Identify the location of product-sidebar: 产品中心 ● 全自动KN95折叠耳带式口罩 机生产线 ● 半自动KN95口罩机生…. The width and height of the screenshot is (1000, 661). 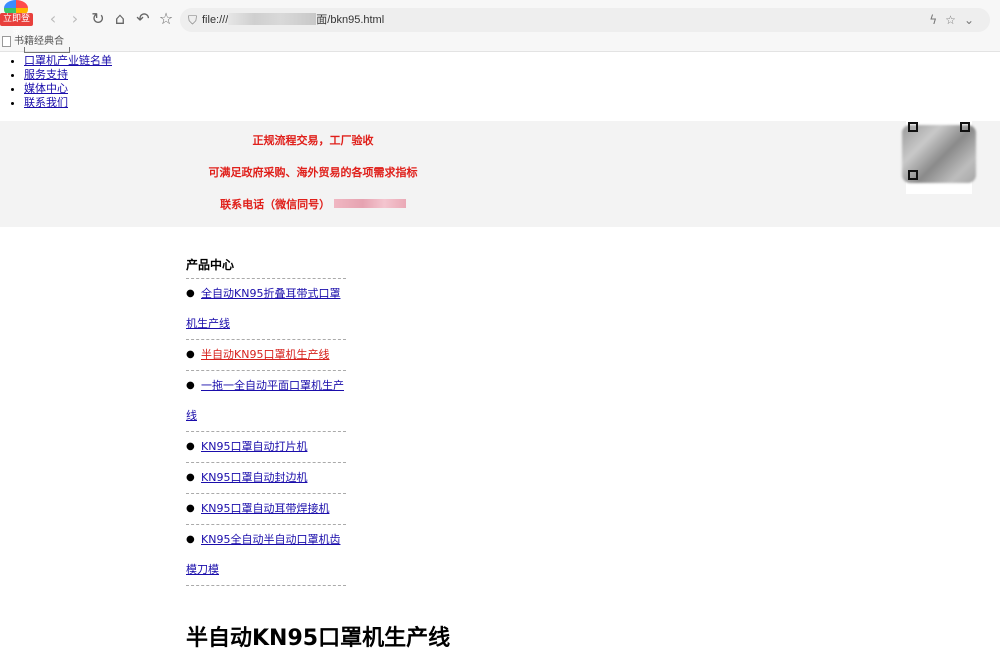
(266, 420).